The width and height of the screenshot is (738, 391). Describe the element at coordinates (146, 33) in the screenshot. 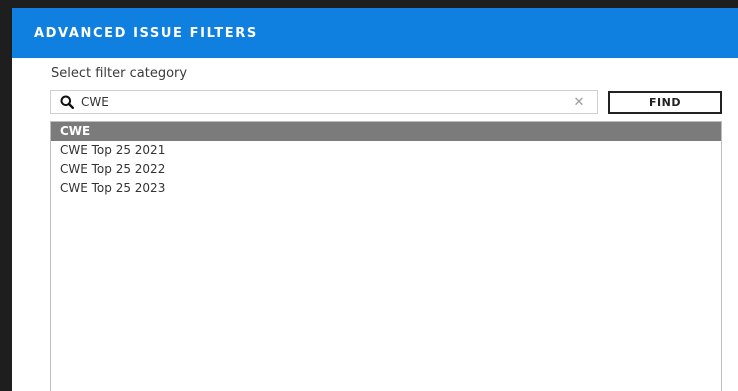

I see `dialog-title: ADVANCED ISSUE FILTERS` at that location.